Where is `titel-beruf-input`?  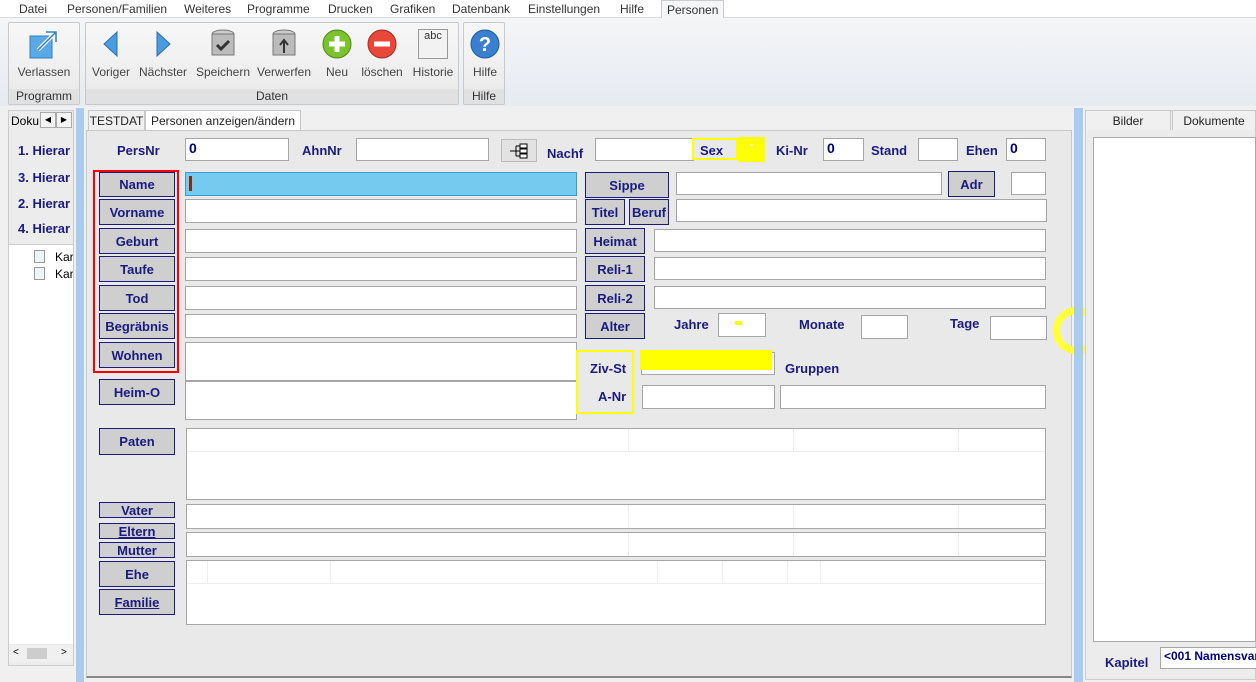 titel-beruf-input is located at coordinates (861, 210).